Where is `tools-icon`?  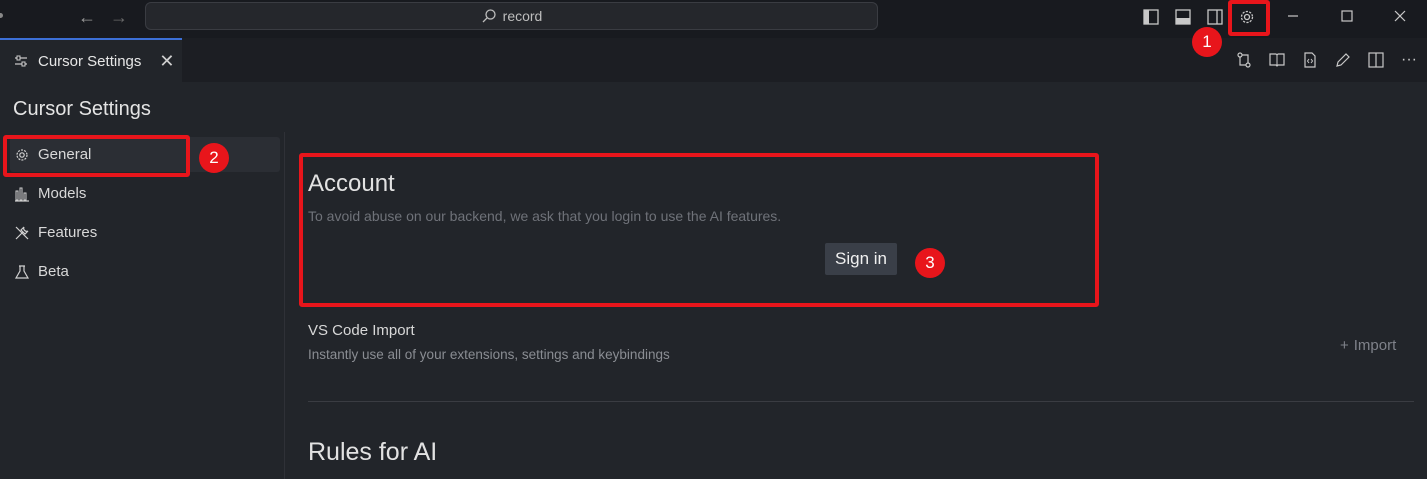
tools-icon is located at coordinates (22, 232).